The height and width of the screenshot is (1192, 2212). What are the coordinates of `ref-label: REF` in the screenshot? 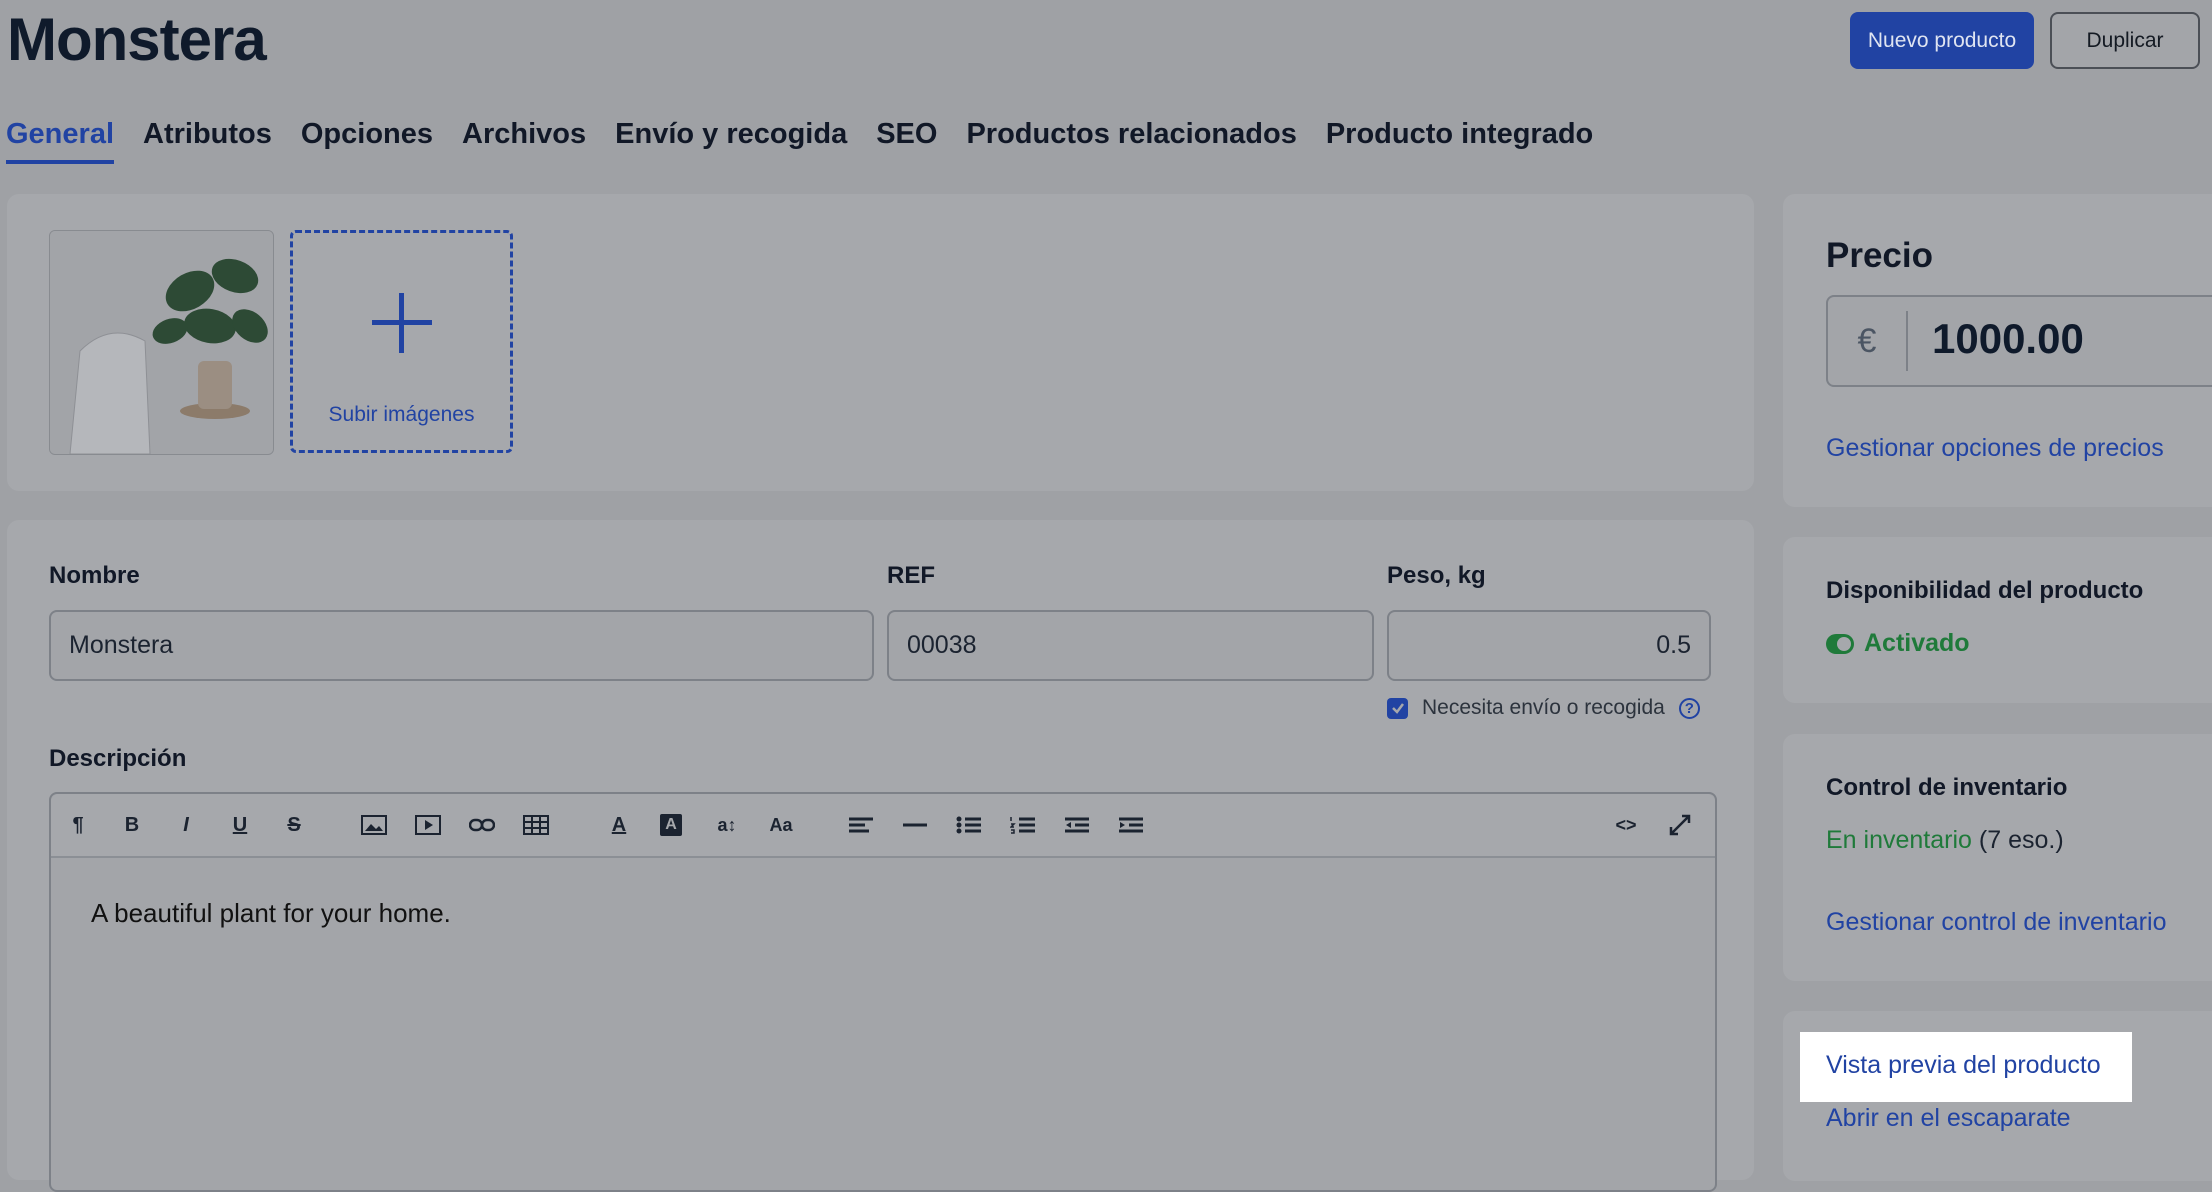 It's located at (911, 575).